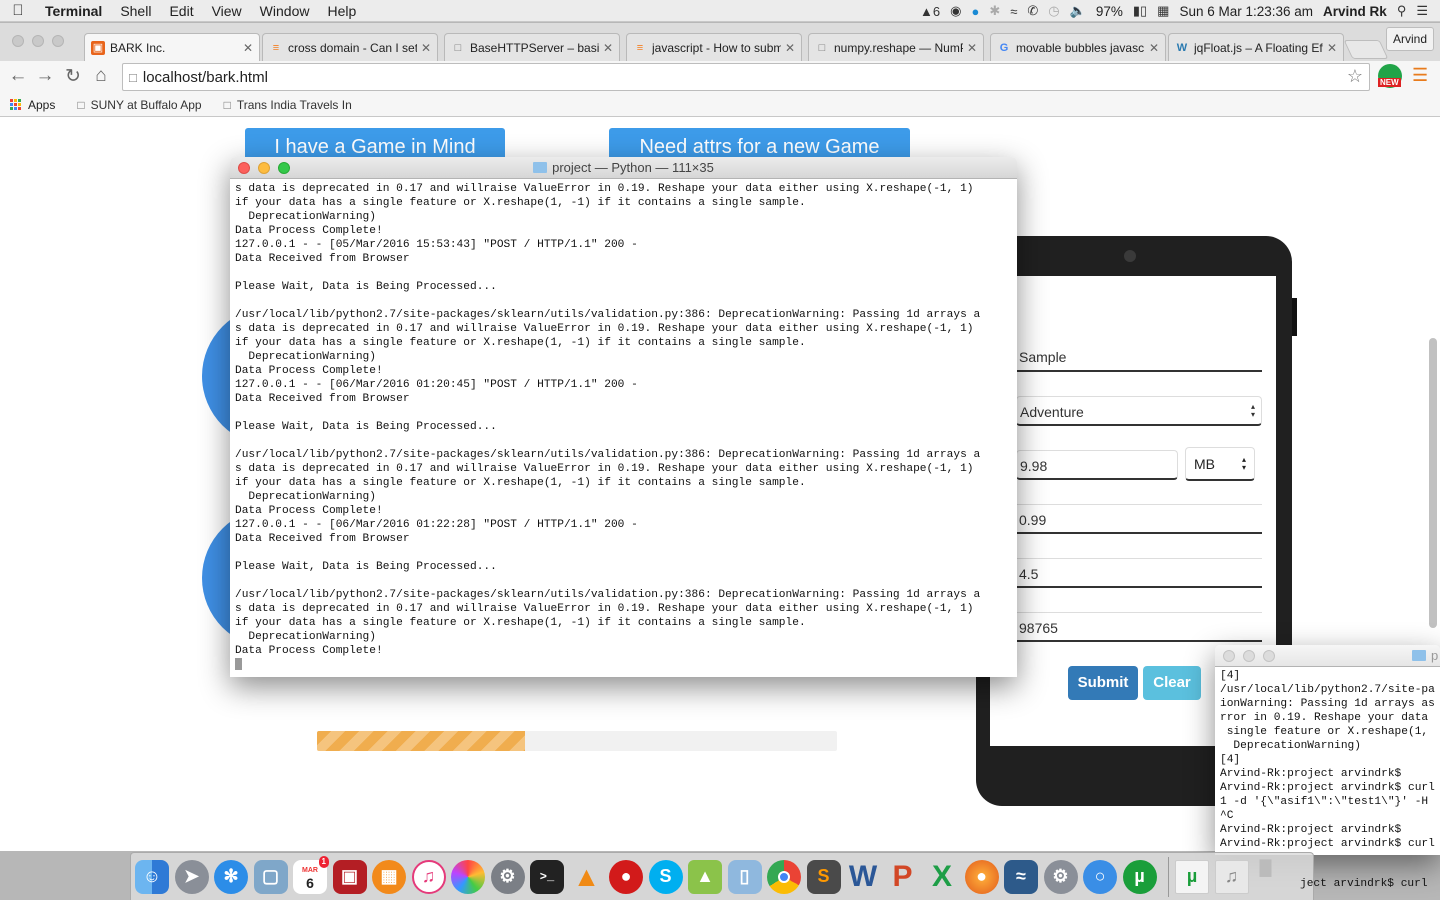 This screenshot has height=900, width=1440. What do you see at coordinates (623, 168) in the screenshot?
I see `terminal-titlebar: project — Python — 111×35` at bounding box center [623, 168].